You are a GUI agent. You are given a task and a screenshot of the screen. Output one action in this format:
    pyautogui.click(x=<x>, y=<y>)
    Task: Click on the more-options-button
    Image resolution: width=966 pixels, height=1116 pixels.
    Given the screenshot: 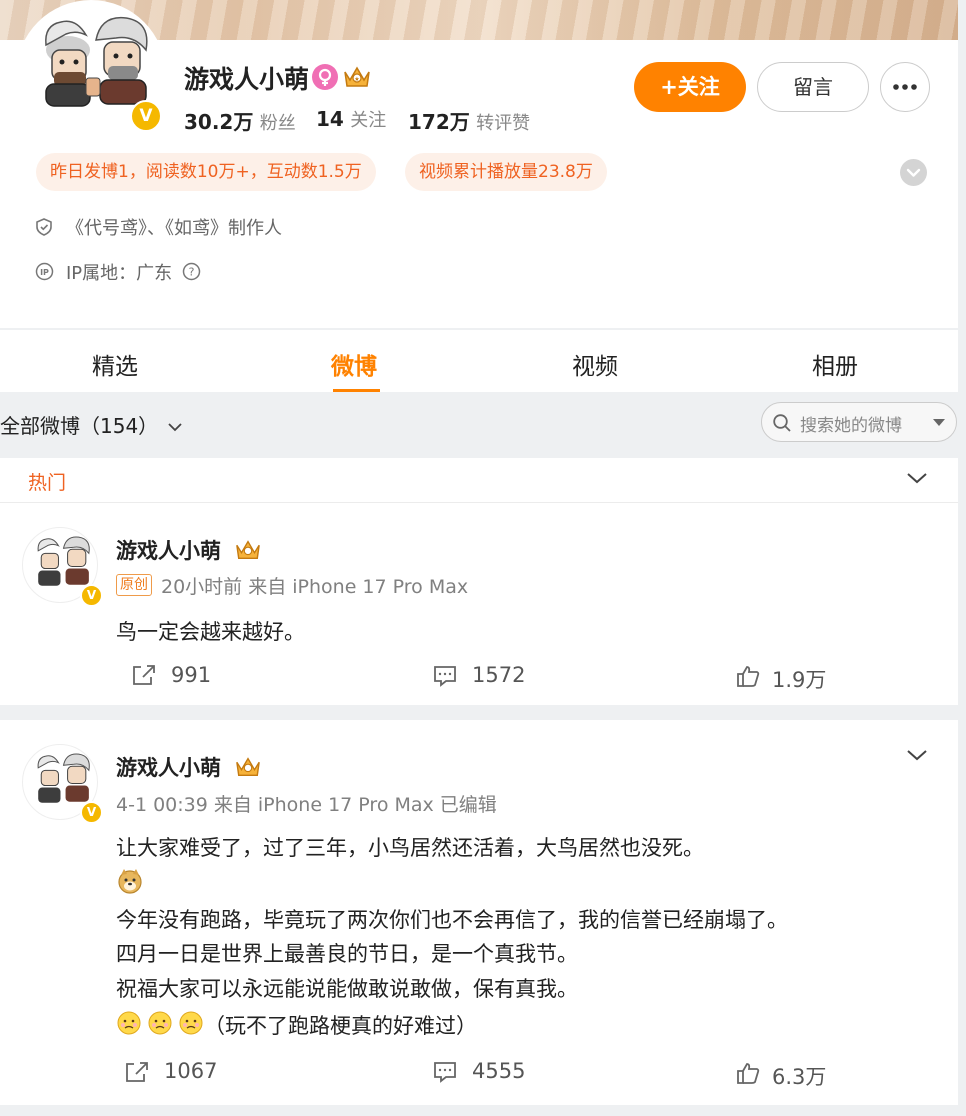 What is the action you would take?
    pyautogui.click(x=905, y=87)
    